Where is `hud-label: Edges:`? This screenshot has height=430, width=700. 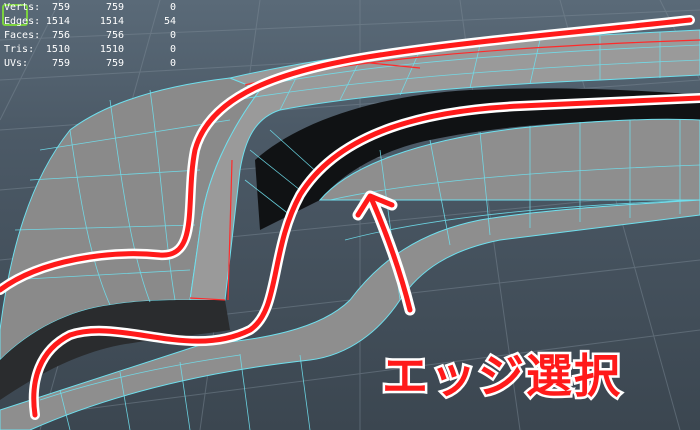 hud-label: Edges: is located at coordinates (22, 21).